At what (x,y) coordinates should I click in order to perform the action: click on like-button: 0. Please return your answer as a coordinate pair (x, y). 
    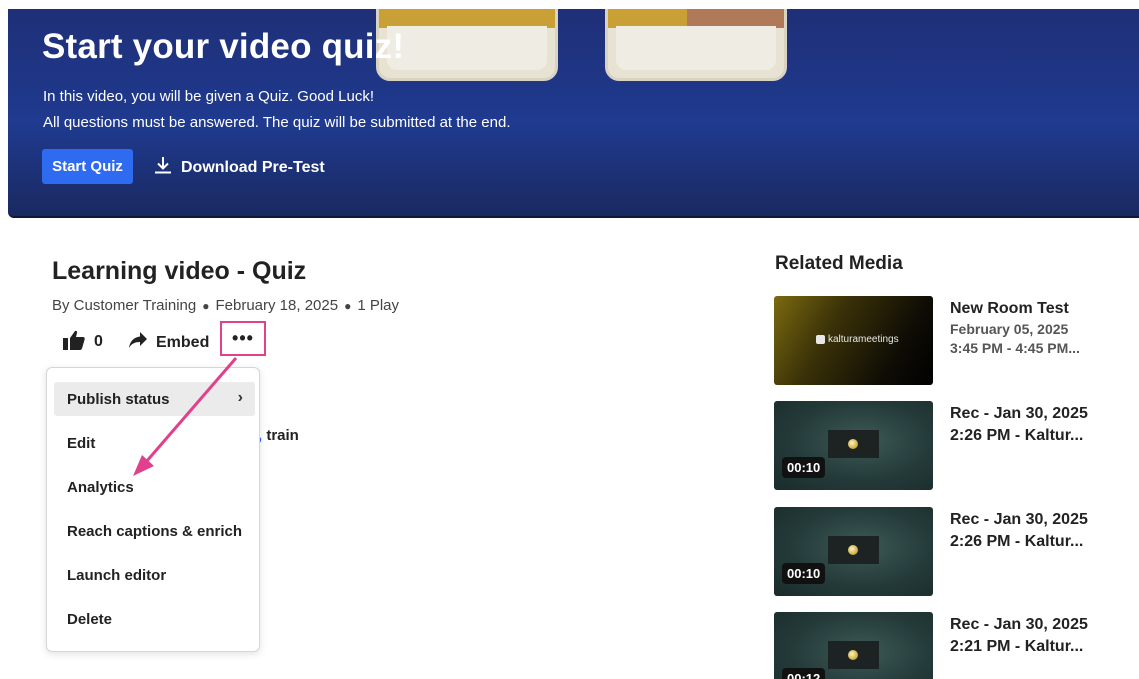
    Looking at the image, I should click on (82, 342).